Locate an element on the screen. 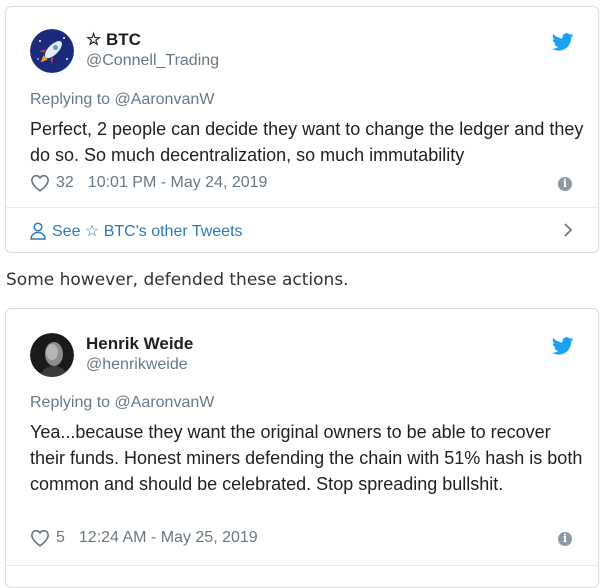 The image size is (600, 588). user-handle: @henrikweide is located at coordinates (137, 365).